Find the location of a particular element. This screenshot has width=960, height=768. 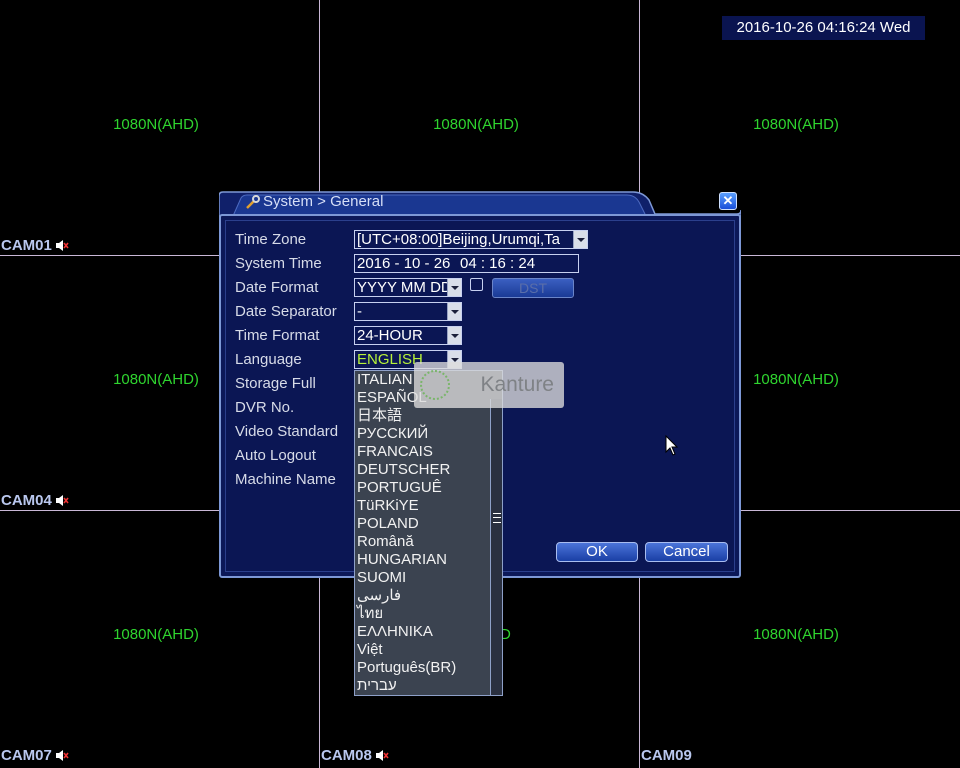

time-format-select: 24-HOUR is located at coordinates (408, 335).